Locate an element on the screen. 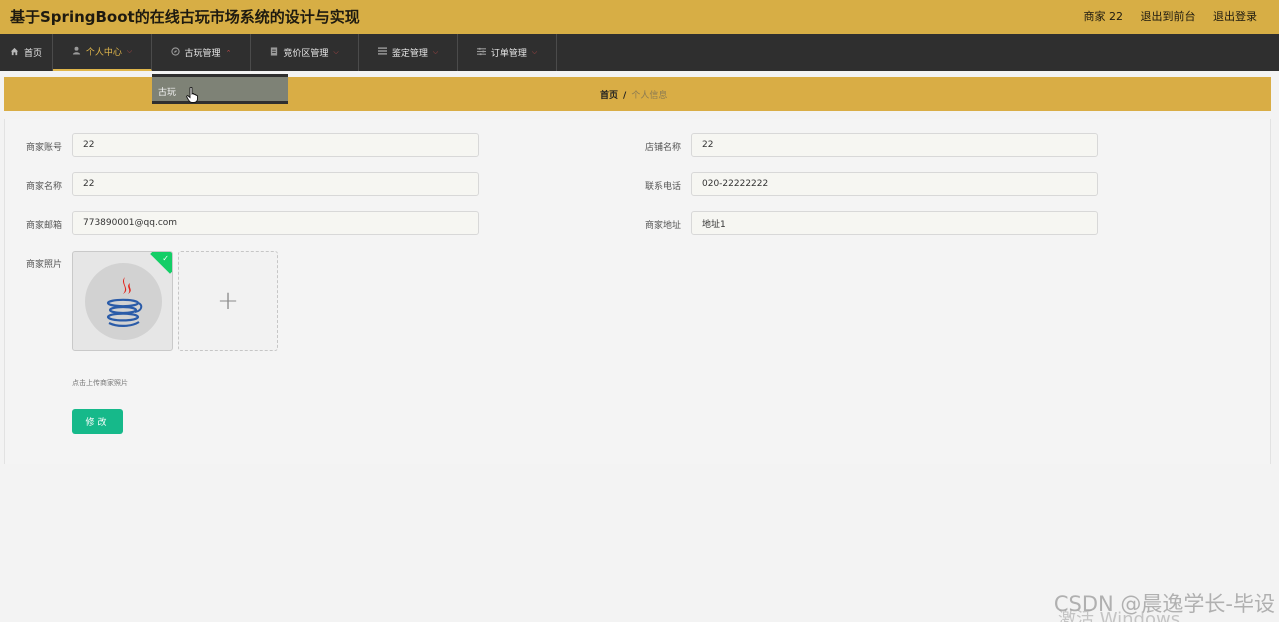 Image resolution: width=1279 pixels, height=622 pixels. nav-bidding-management-label: 竞价区管理 is located at coordinates (306, 54).